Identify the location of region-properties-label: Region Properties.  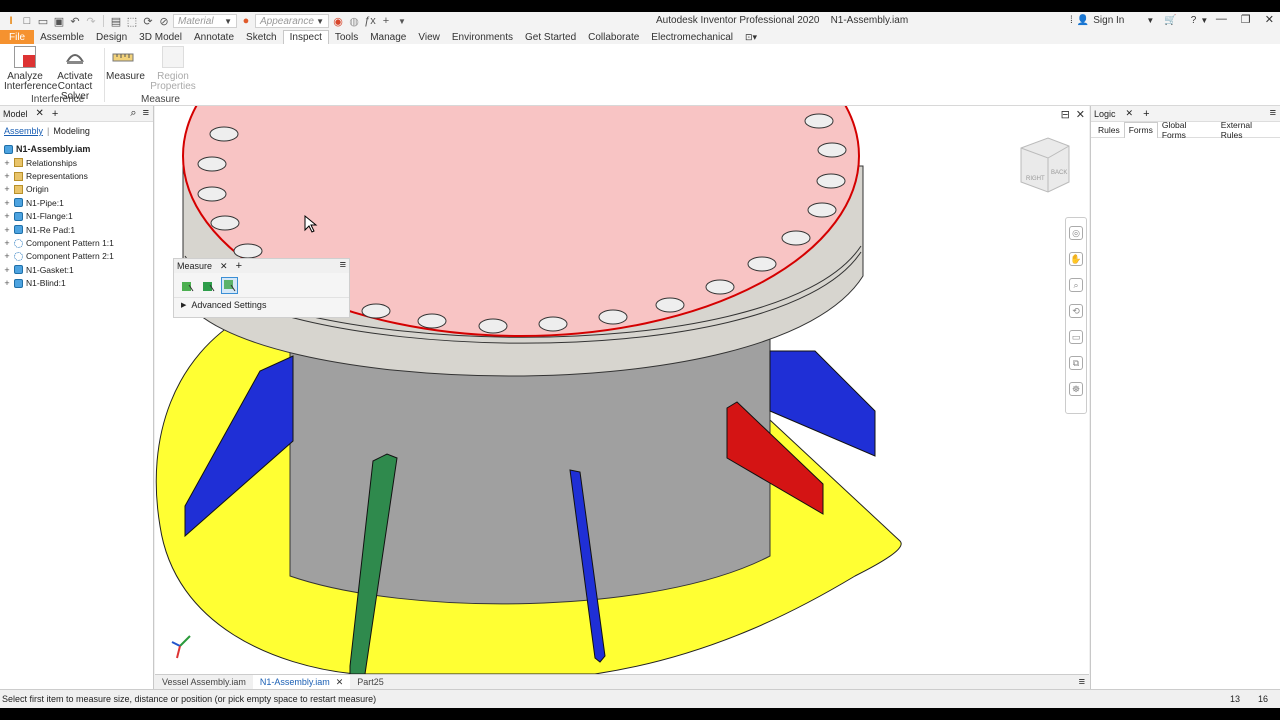
(173, 81).